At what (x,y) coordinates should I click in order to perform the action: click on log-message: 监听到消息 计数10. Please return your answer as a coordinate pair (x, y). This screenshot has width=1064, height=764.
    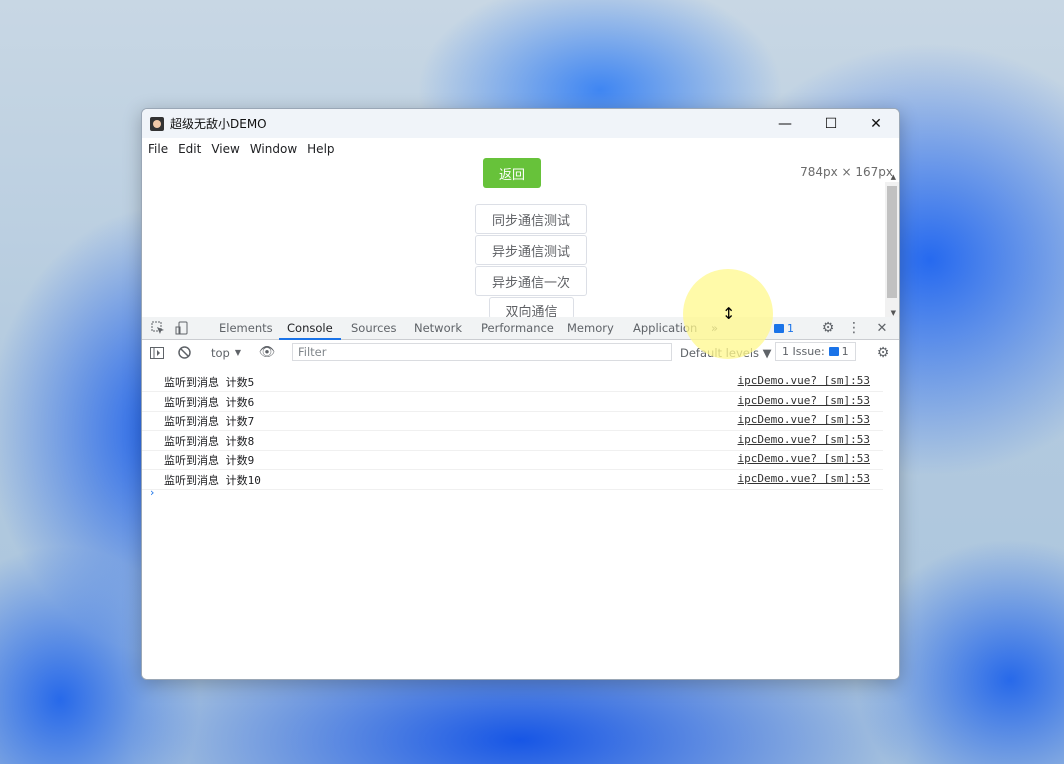
    Looking at the image, I should click on (212, 480).